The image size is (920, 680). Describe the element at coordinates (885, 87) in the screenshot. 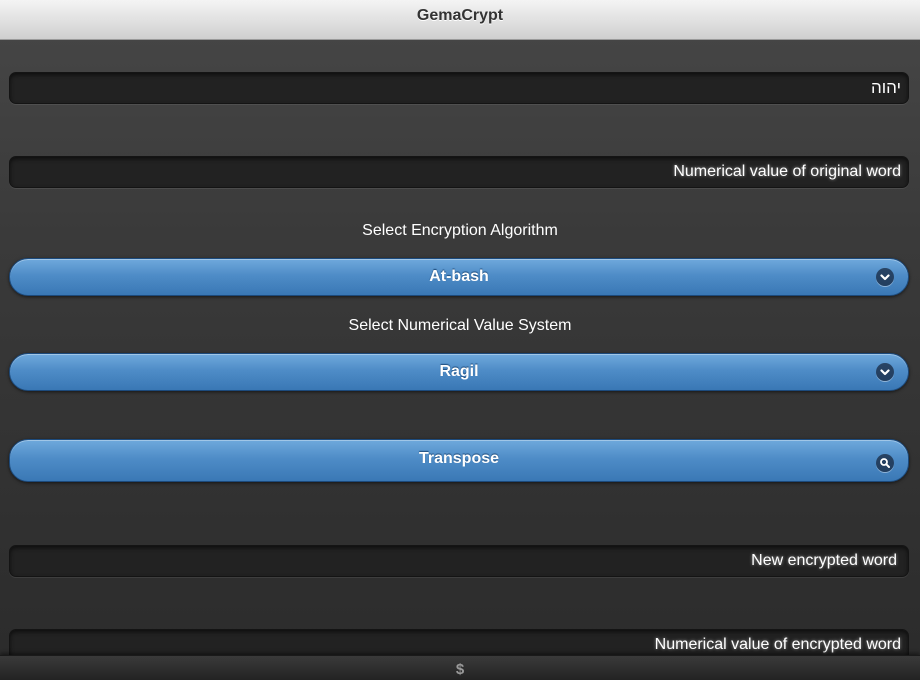

I see `original-word-value: יהוה` at that location.